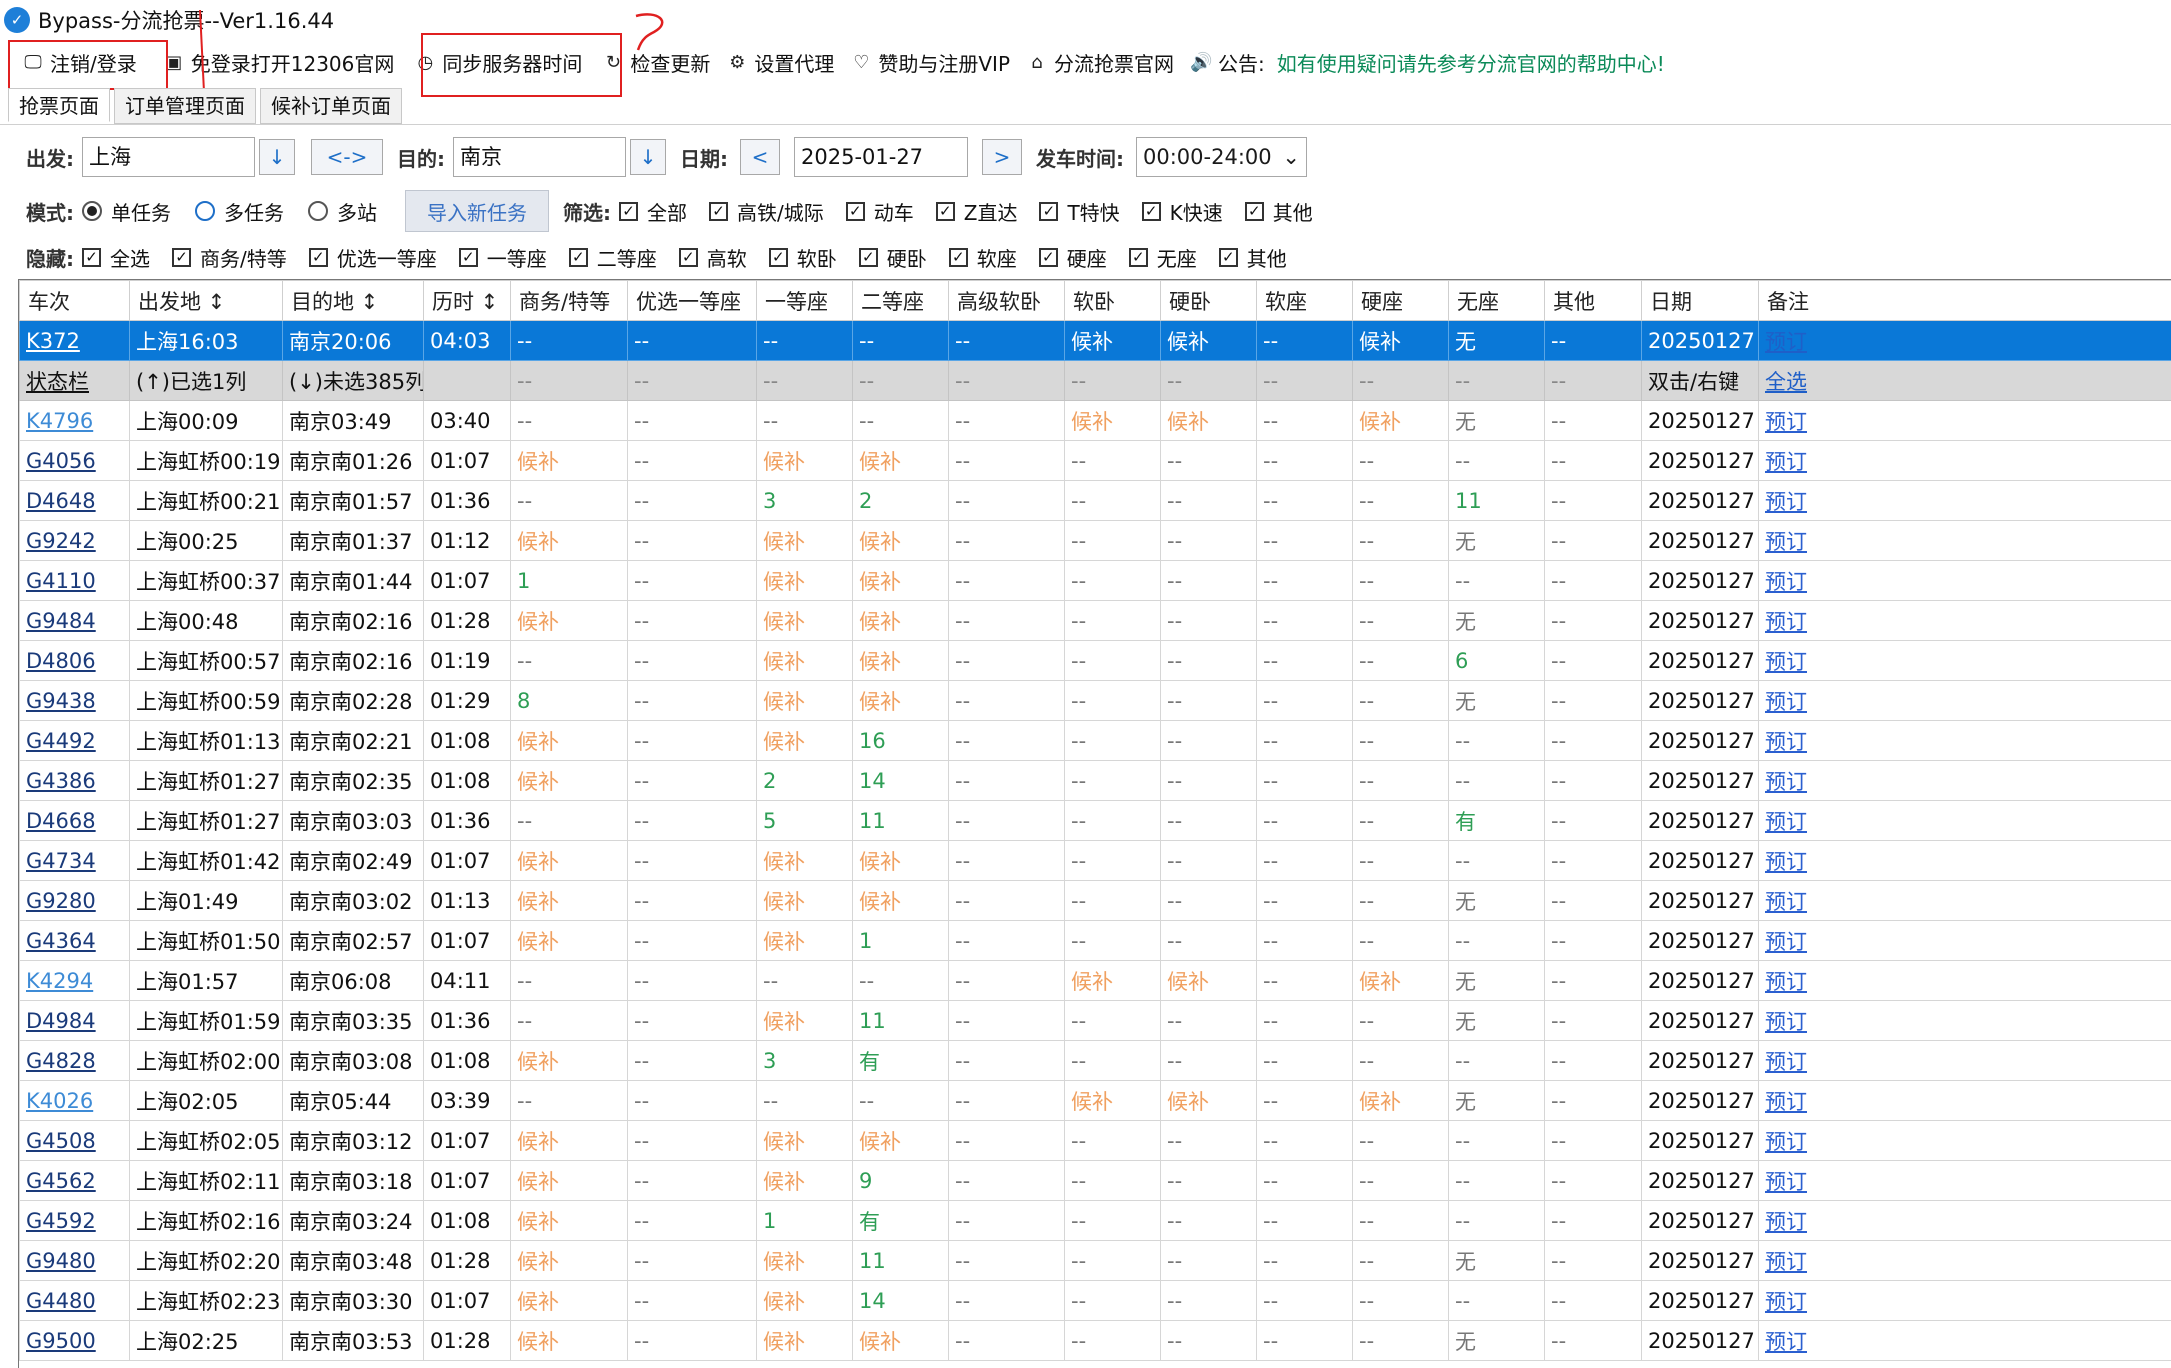  What do you see at coordinates (206, 300) in the screenshot?
I see `column-header: 出发地 ↕` at bounding box center [206, 300].